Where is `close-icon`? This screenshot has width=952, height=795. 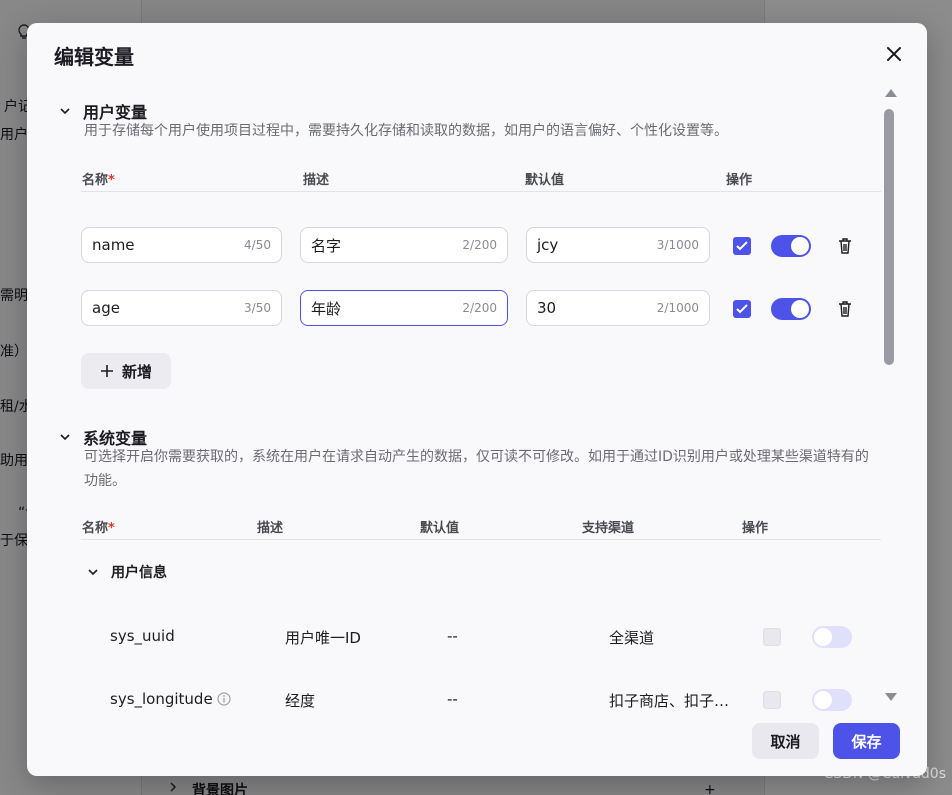 close-icon is located at coordinates (894, 54).